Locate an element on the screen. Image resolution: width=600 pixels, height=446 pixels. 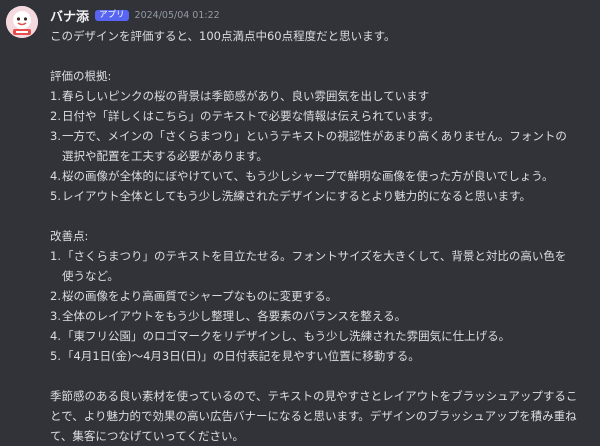
app-badge: アプリ is located at coordinates (112, 15).